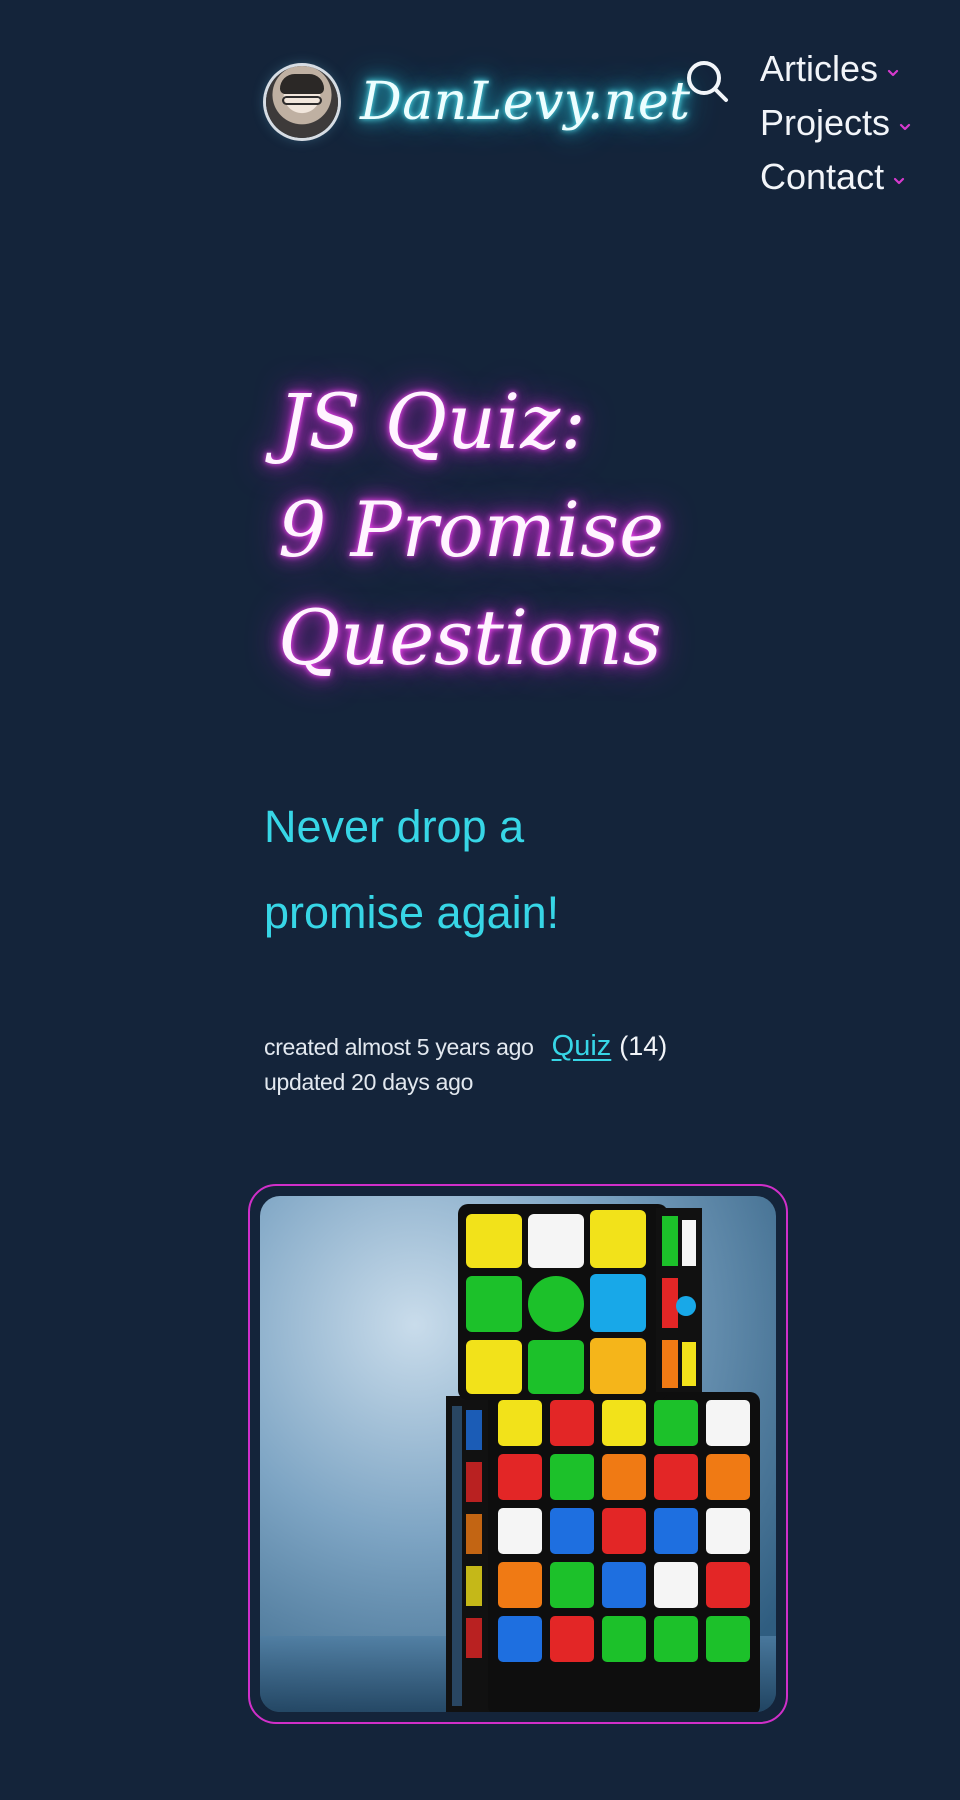 Image resolution: width=960 pixels, height=1800 pixels. I want to click on title-line: 9 Promise, so click(471, 529).